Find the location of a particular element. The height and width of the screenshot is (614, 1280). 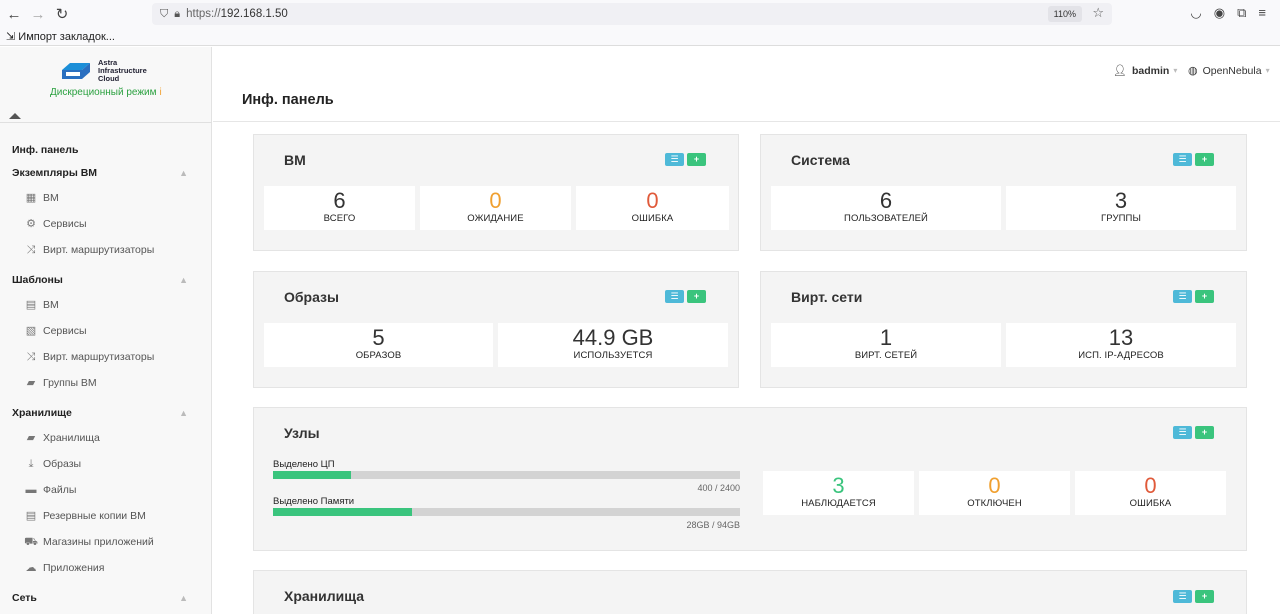

stat-vnets: 1 ВИРТ. СЕТЕЙ is located at coordinates (886, 345).